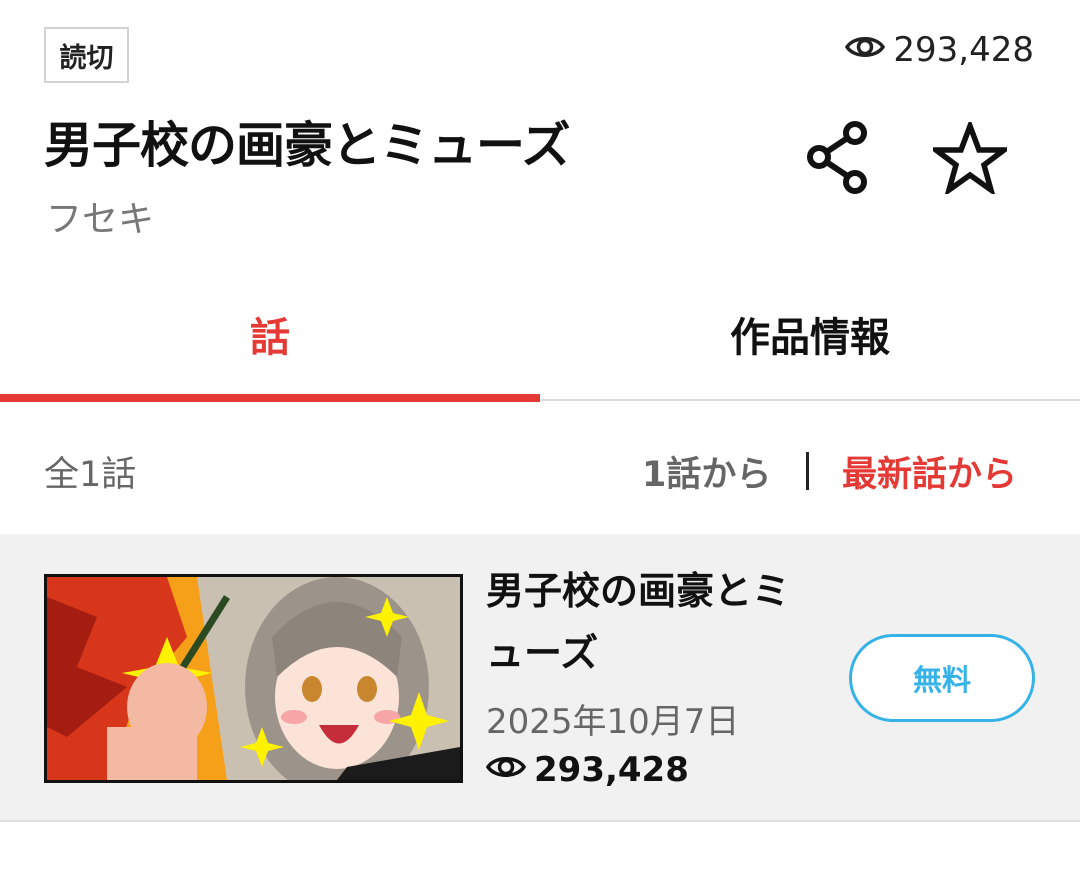  I want to click on share-icon, so click(838, 160).